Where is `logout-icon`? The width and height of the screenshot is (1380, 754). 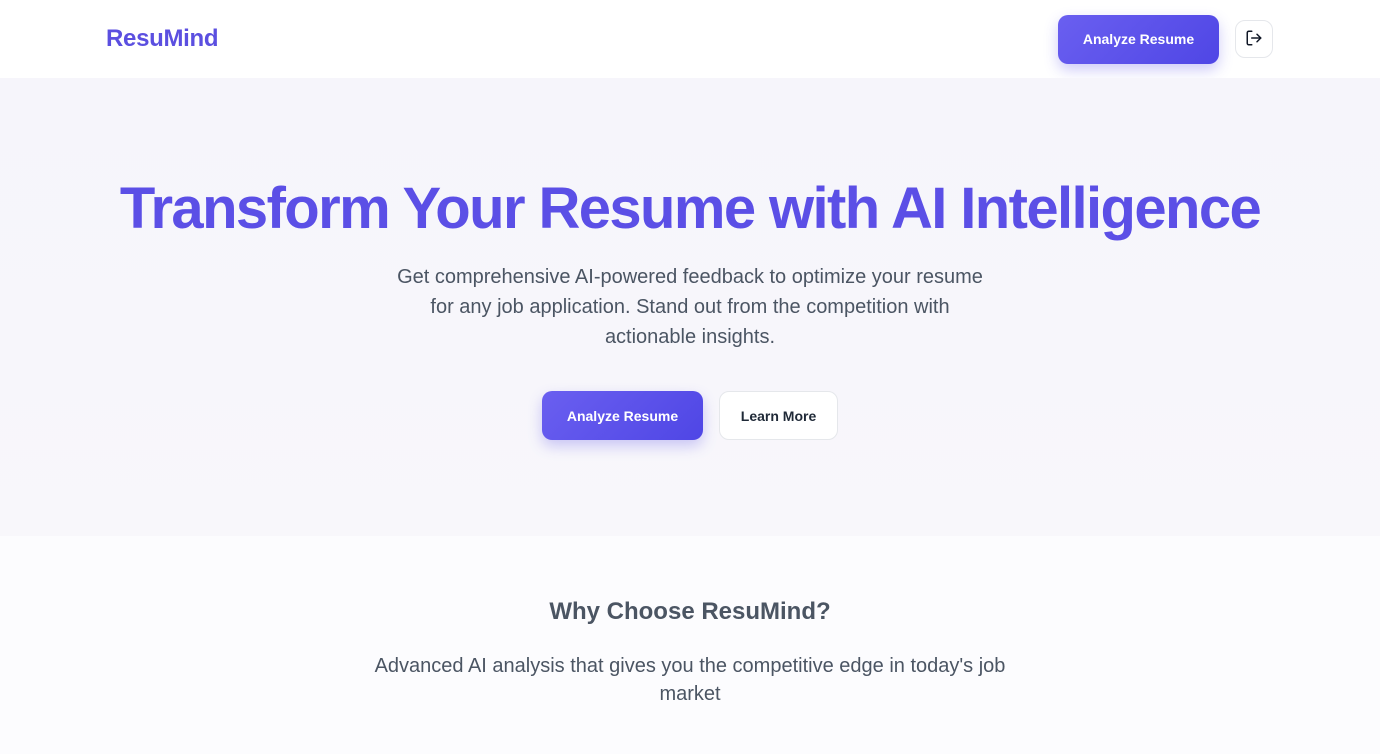
logout-icon is located at coordinates (1254, 39).